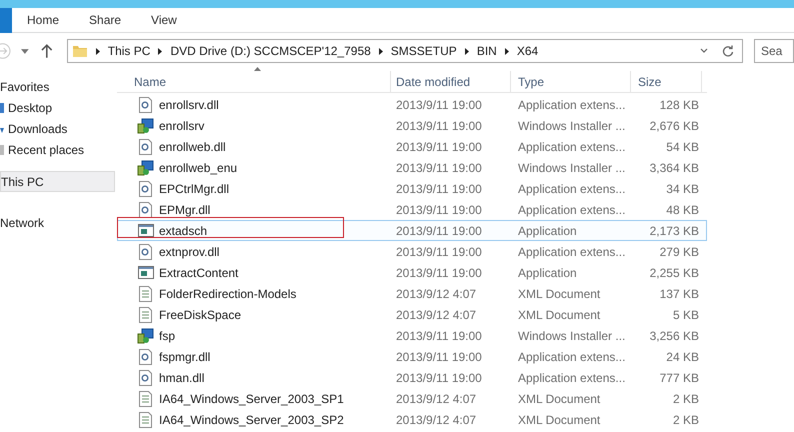  I want to click on file-row: IA64_Windows_Server_2003_SP1 2013/9/12 4:07 XML Document 2 KB, so click(412, 398).